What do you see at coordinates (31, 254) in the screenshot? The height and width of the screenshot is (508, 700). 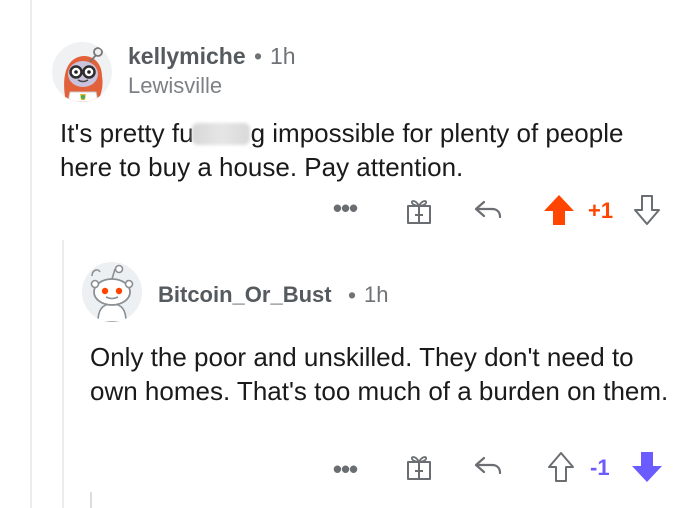 I see `thread-line` at bounding box center [31, 254].